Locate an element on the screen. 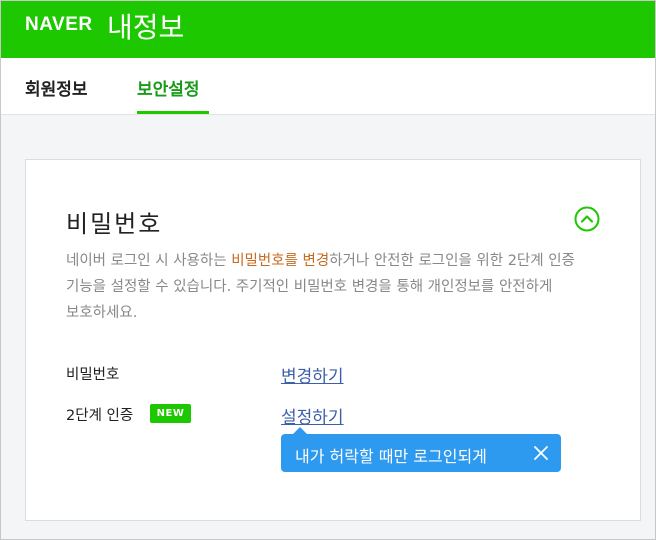 This screenshot has height=540, width=656. two-factor-tooltip: 내가 허락할 때만 로그인되게 is located at coordinates (421, 449).